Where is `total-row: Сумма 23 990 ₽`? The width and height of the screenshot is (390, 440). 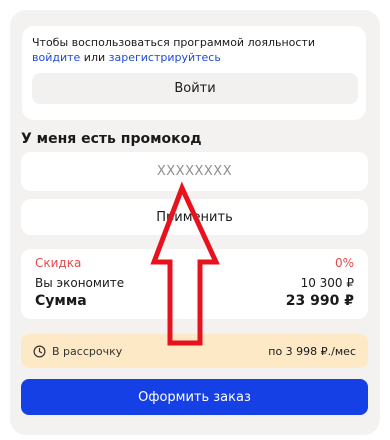
total-row: Сумма 23 990 ₽ is located at coordinates (194, 301).